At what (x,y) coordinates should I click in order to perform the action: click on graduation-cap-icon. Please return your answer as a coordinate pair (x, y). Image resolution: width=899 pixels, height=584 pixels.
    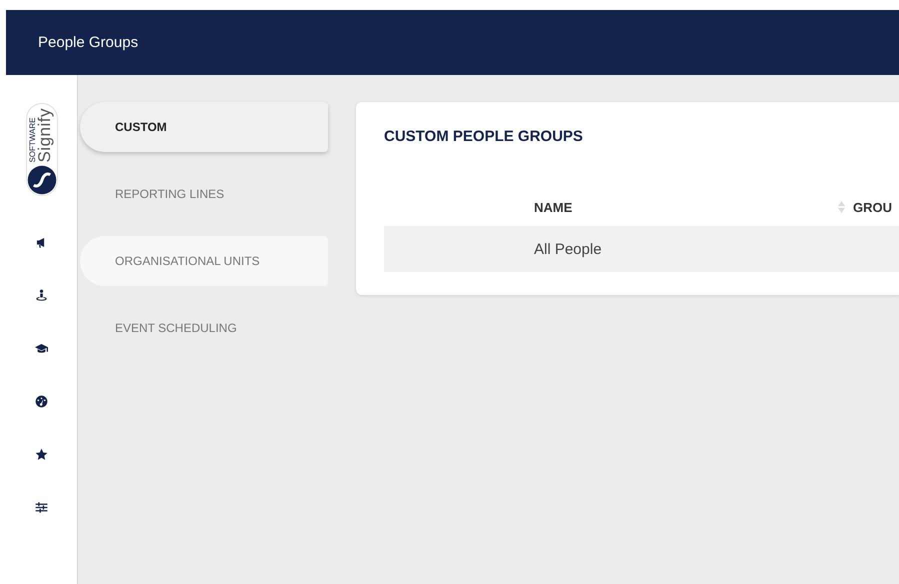
    Looking at the image, I should click on (41, 348).